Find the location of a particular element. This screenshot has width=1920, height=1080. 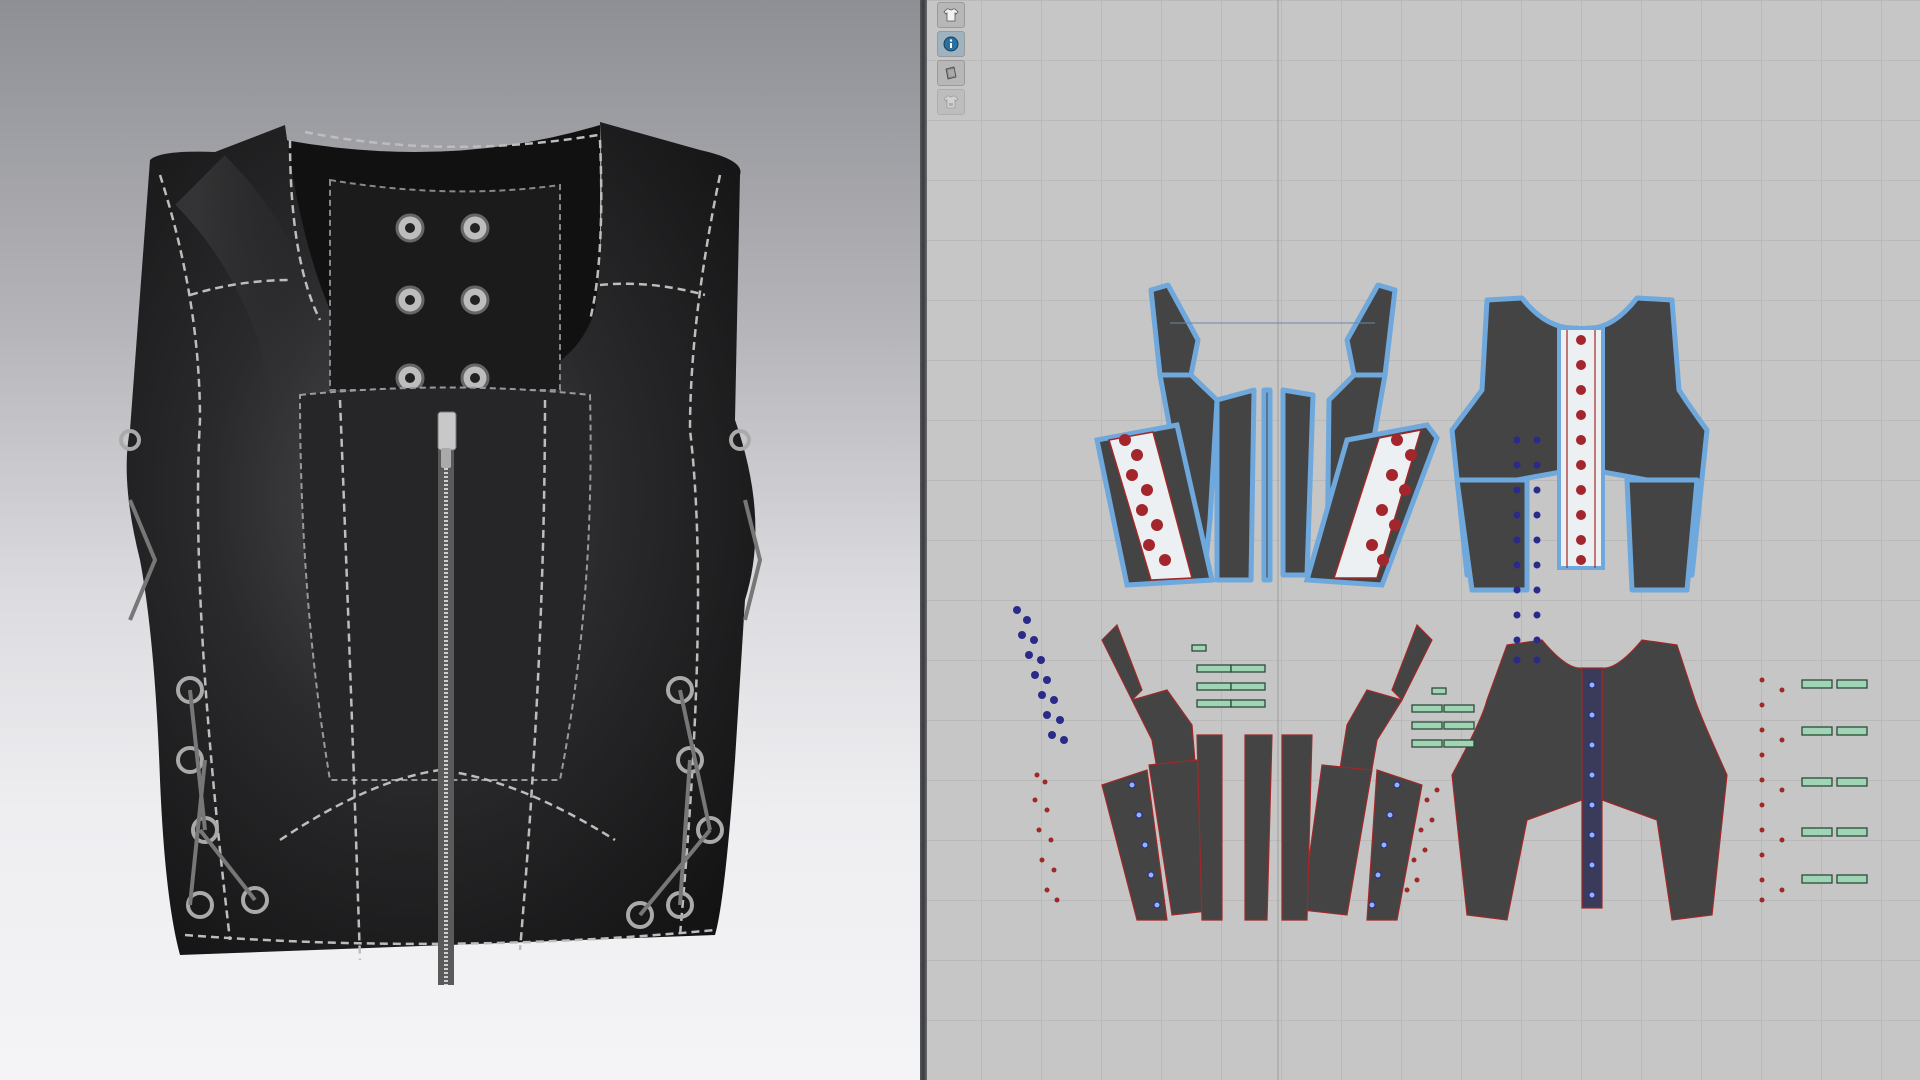

tool-info is located at coordinates (951, 44).